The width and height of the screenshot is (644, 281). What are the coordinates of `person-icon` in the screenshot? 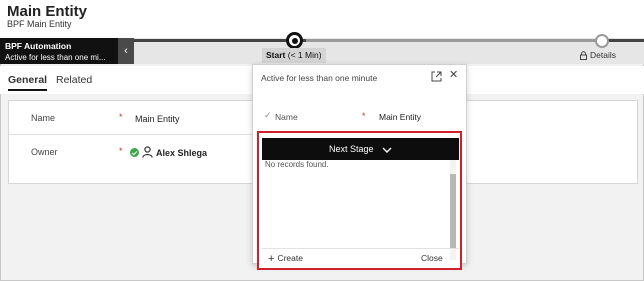 It's located at (147, 152).